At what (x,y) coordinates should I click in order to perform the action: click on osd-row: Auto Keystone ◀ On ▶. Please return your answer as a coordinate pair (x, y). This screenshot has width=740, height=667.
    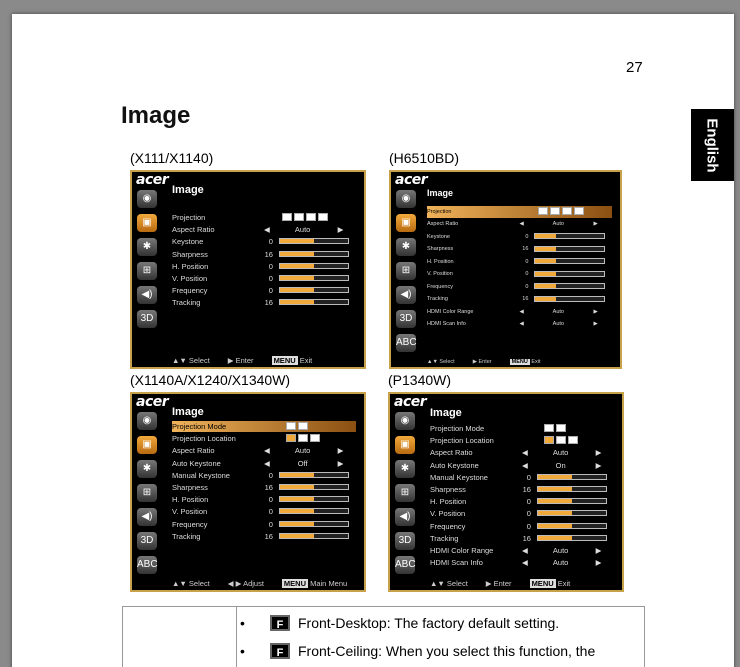
    Looking at the image, I should click on (522, 465).